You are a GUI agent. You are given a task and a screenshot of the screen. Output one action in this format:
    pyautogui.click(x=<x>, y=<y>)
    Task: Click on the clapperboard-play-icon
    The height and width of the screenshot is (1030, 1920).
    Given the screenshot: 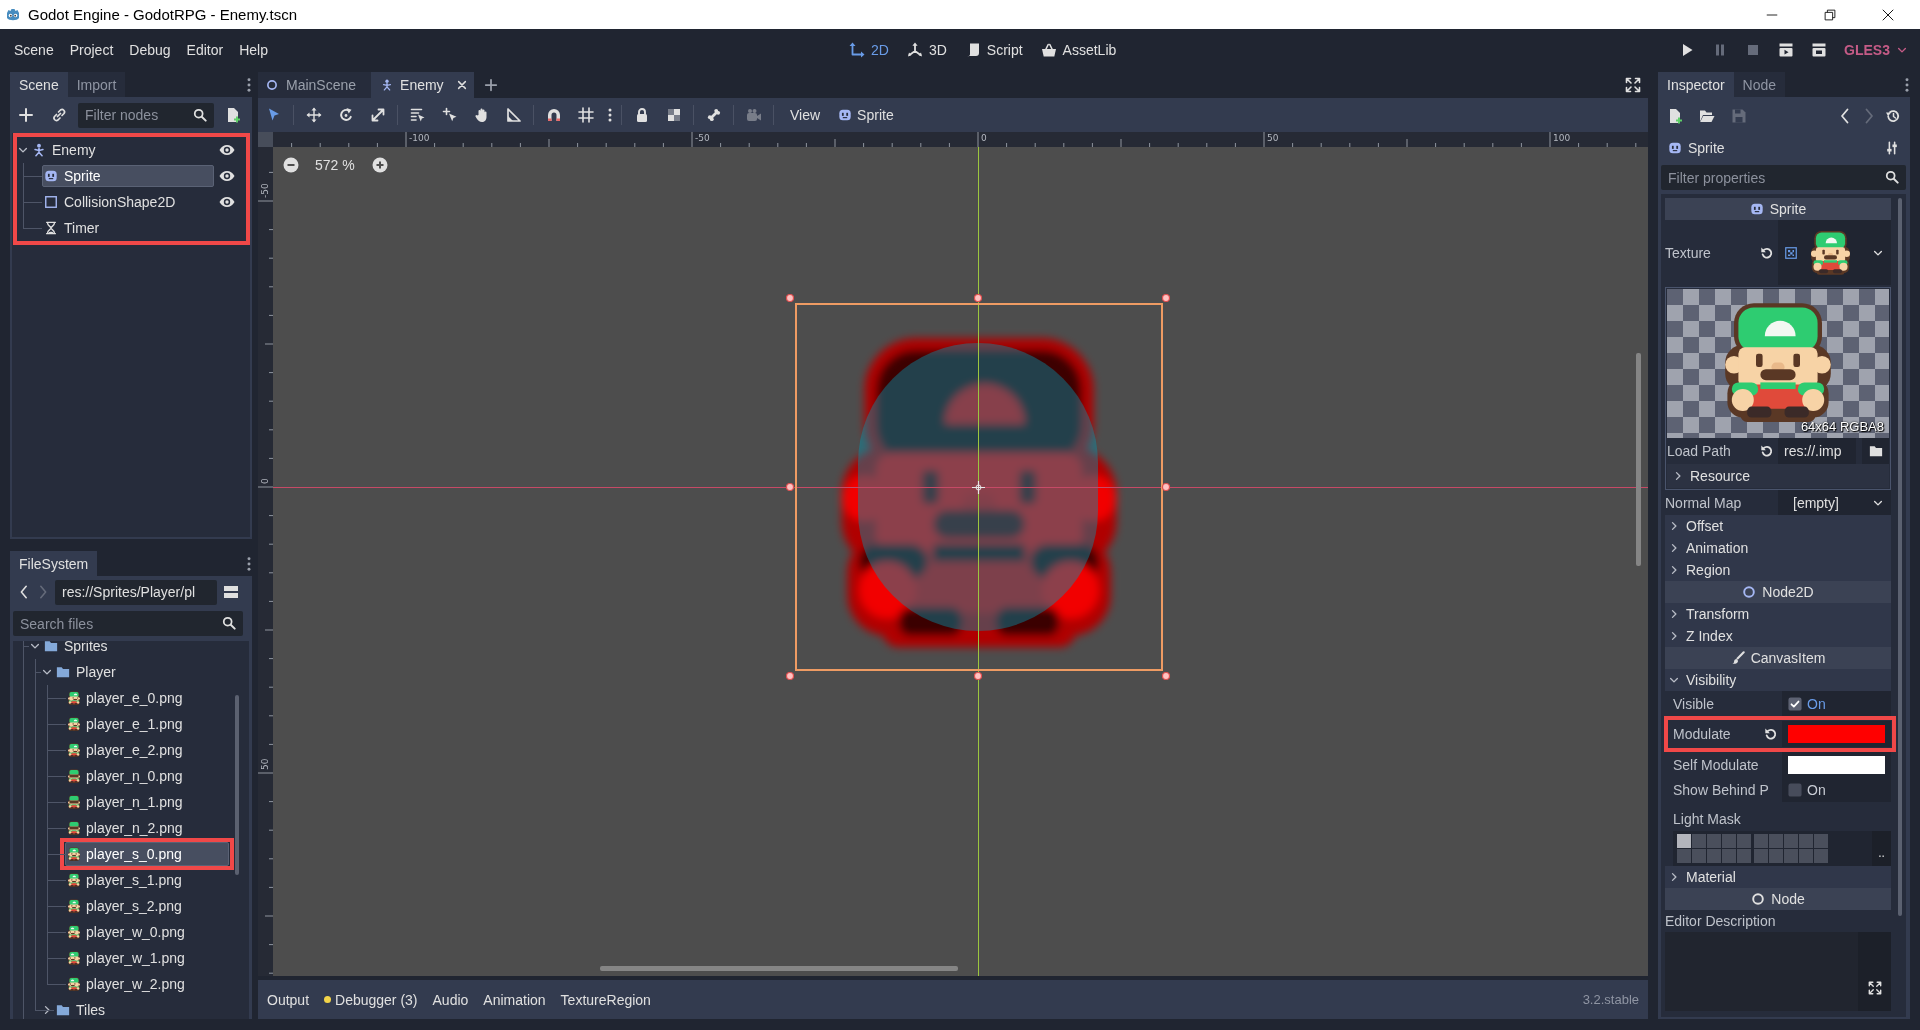 What is the action you would take?
    pyautogui.click(x=1785, y=49)
    